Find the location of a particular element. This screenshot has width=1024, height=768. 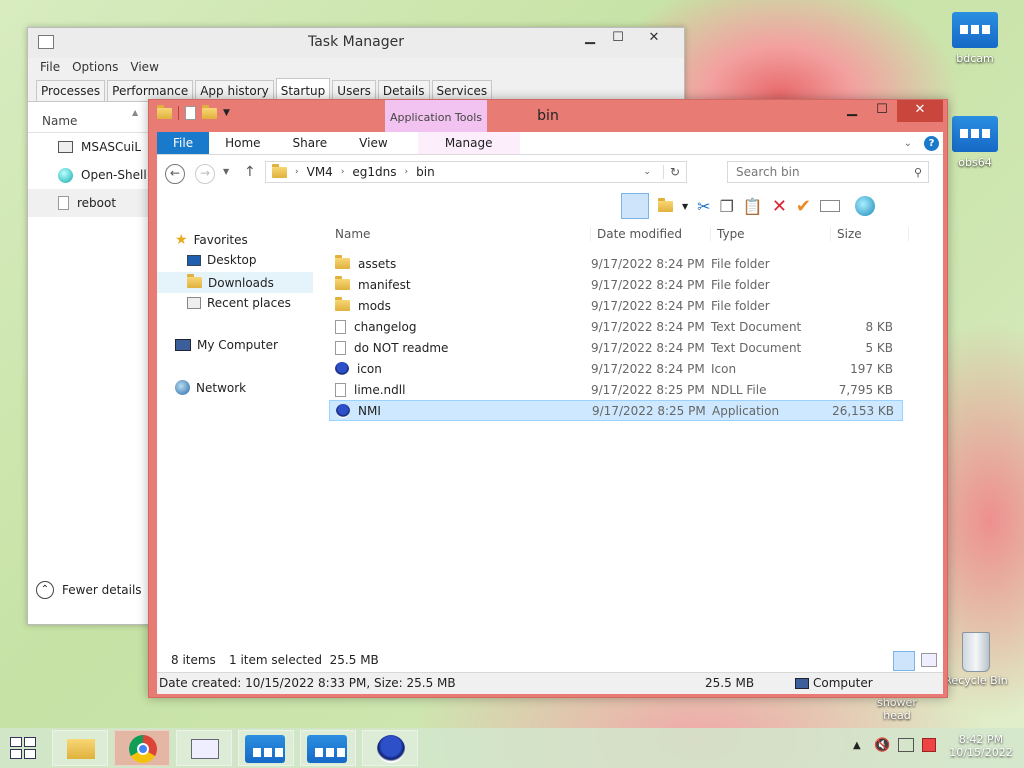

clock: 8:42 PM 10/15/2022 is located at coordinates (981, 746).